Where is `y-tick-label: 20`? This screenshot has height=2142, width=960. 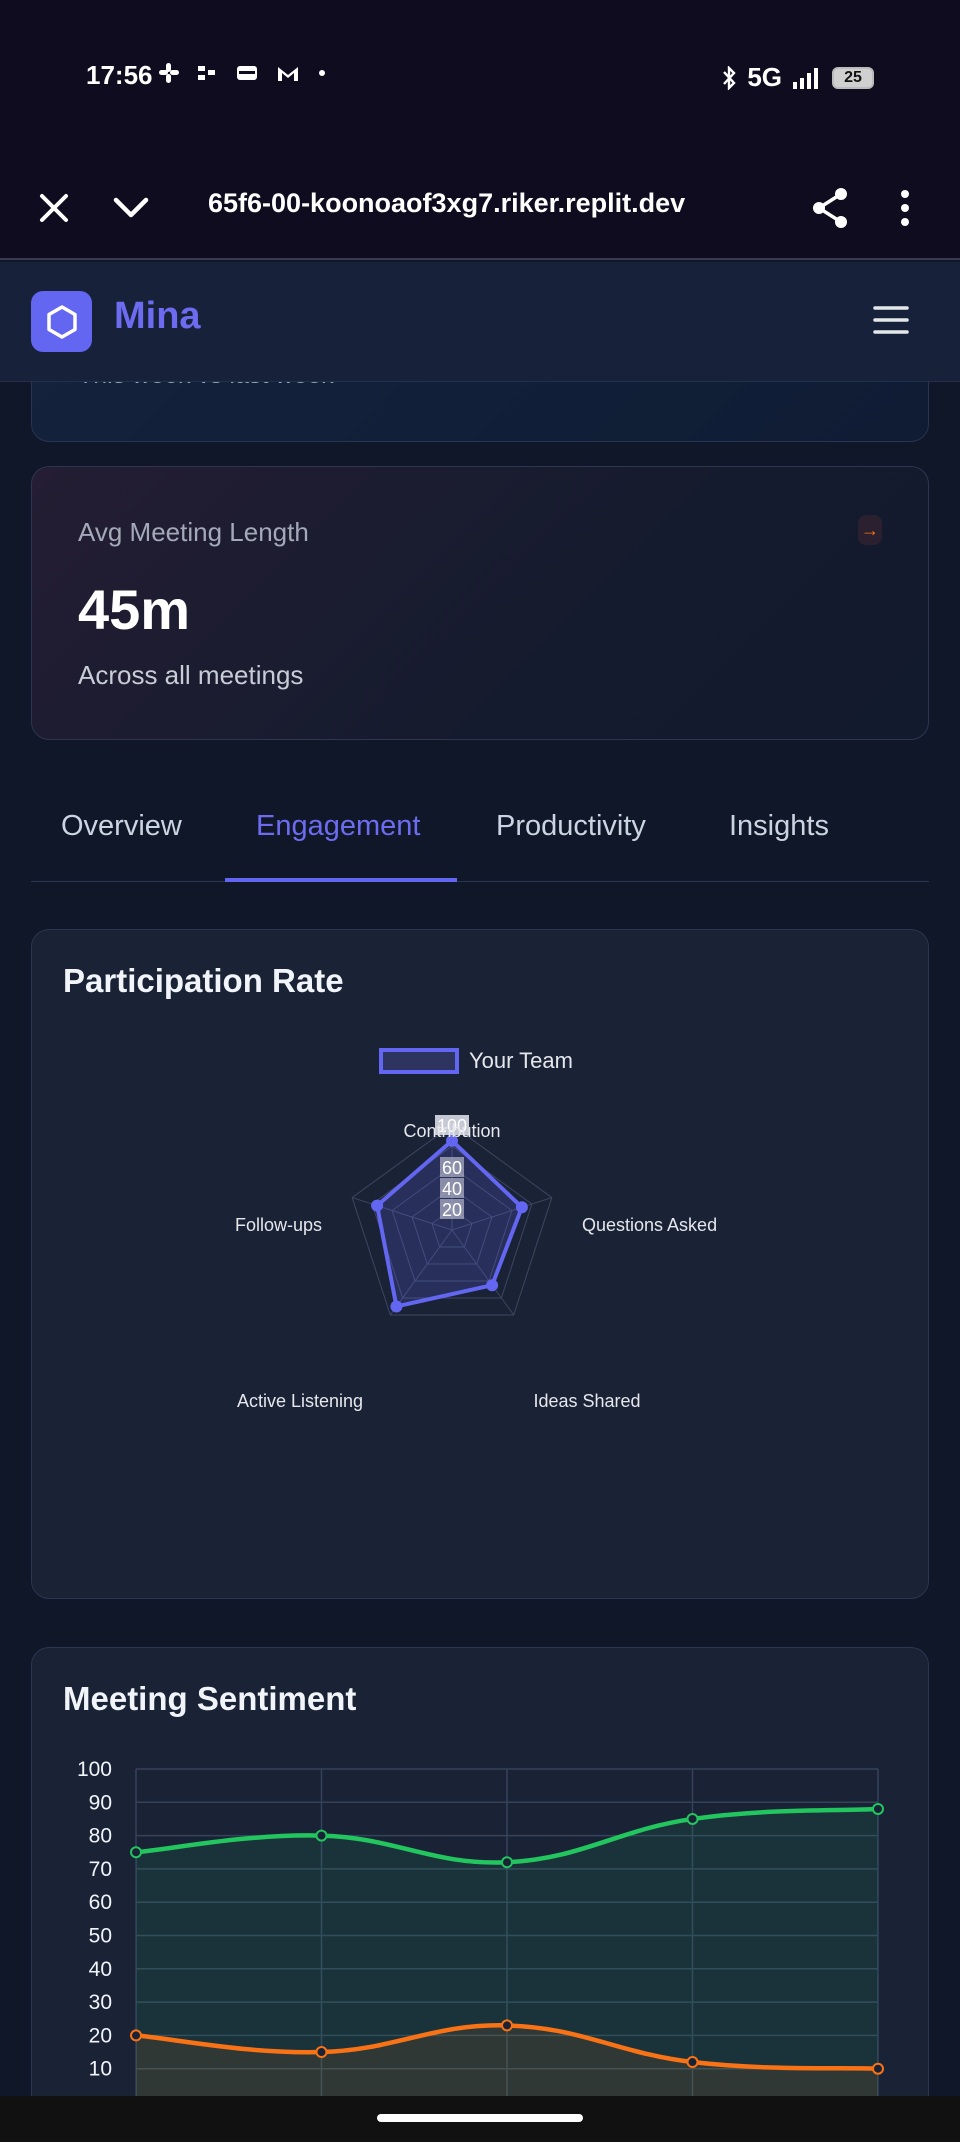 y-tick-label: 20 is located at coordinates (100, 2035).